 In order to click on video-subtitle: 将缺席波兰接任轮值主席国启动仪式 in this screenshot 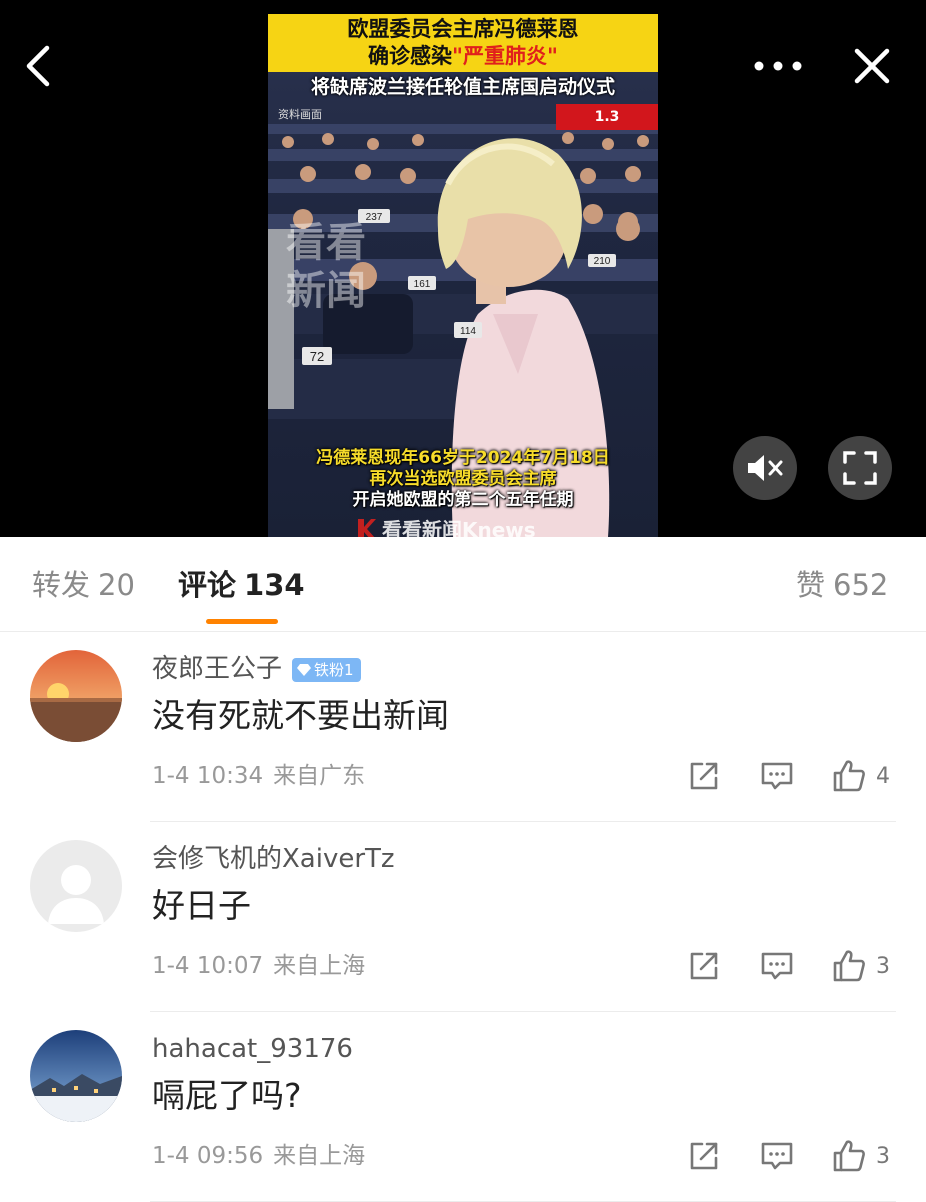, I will do `click(462, 87)`.